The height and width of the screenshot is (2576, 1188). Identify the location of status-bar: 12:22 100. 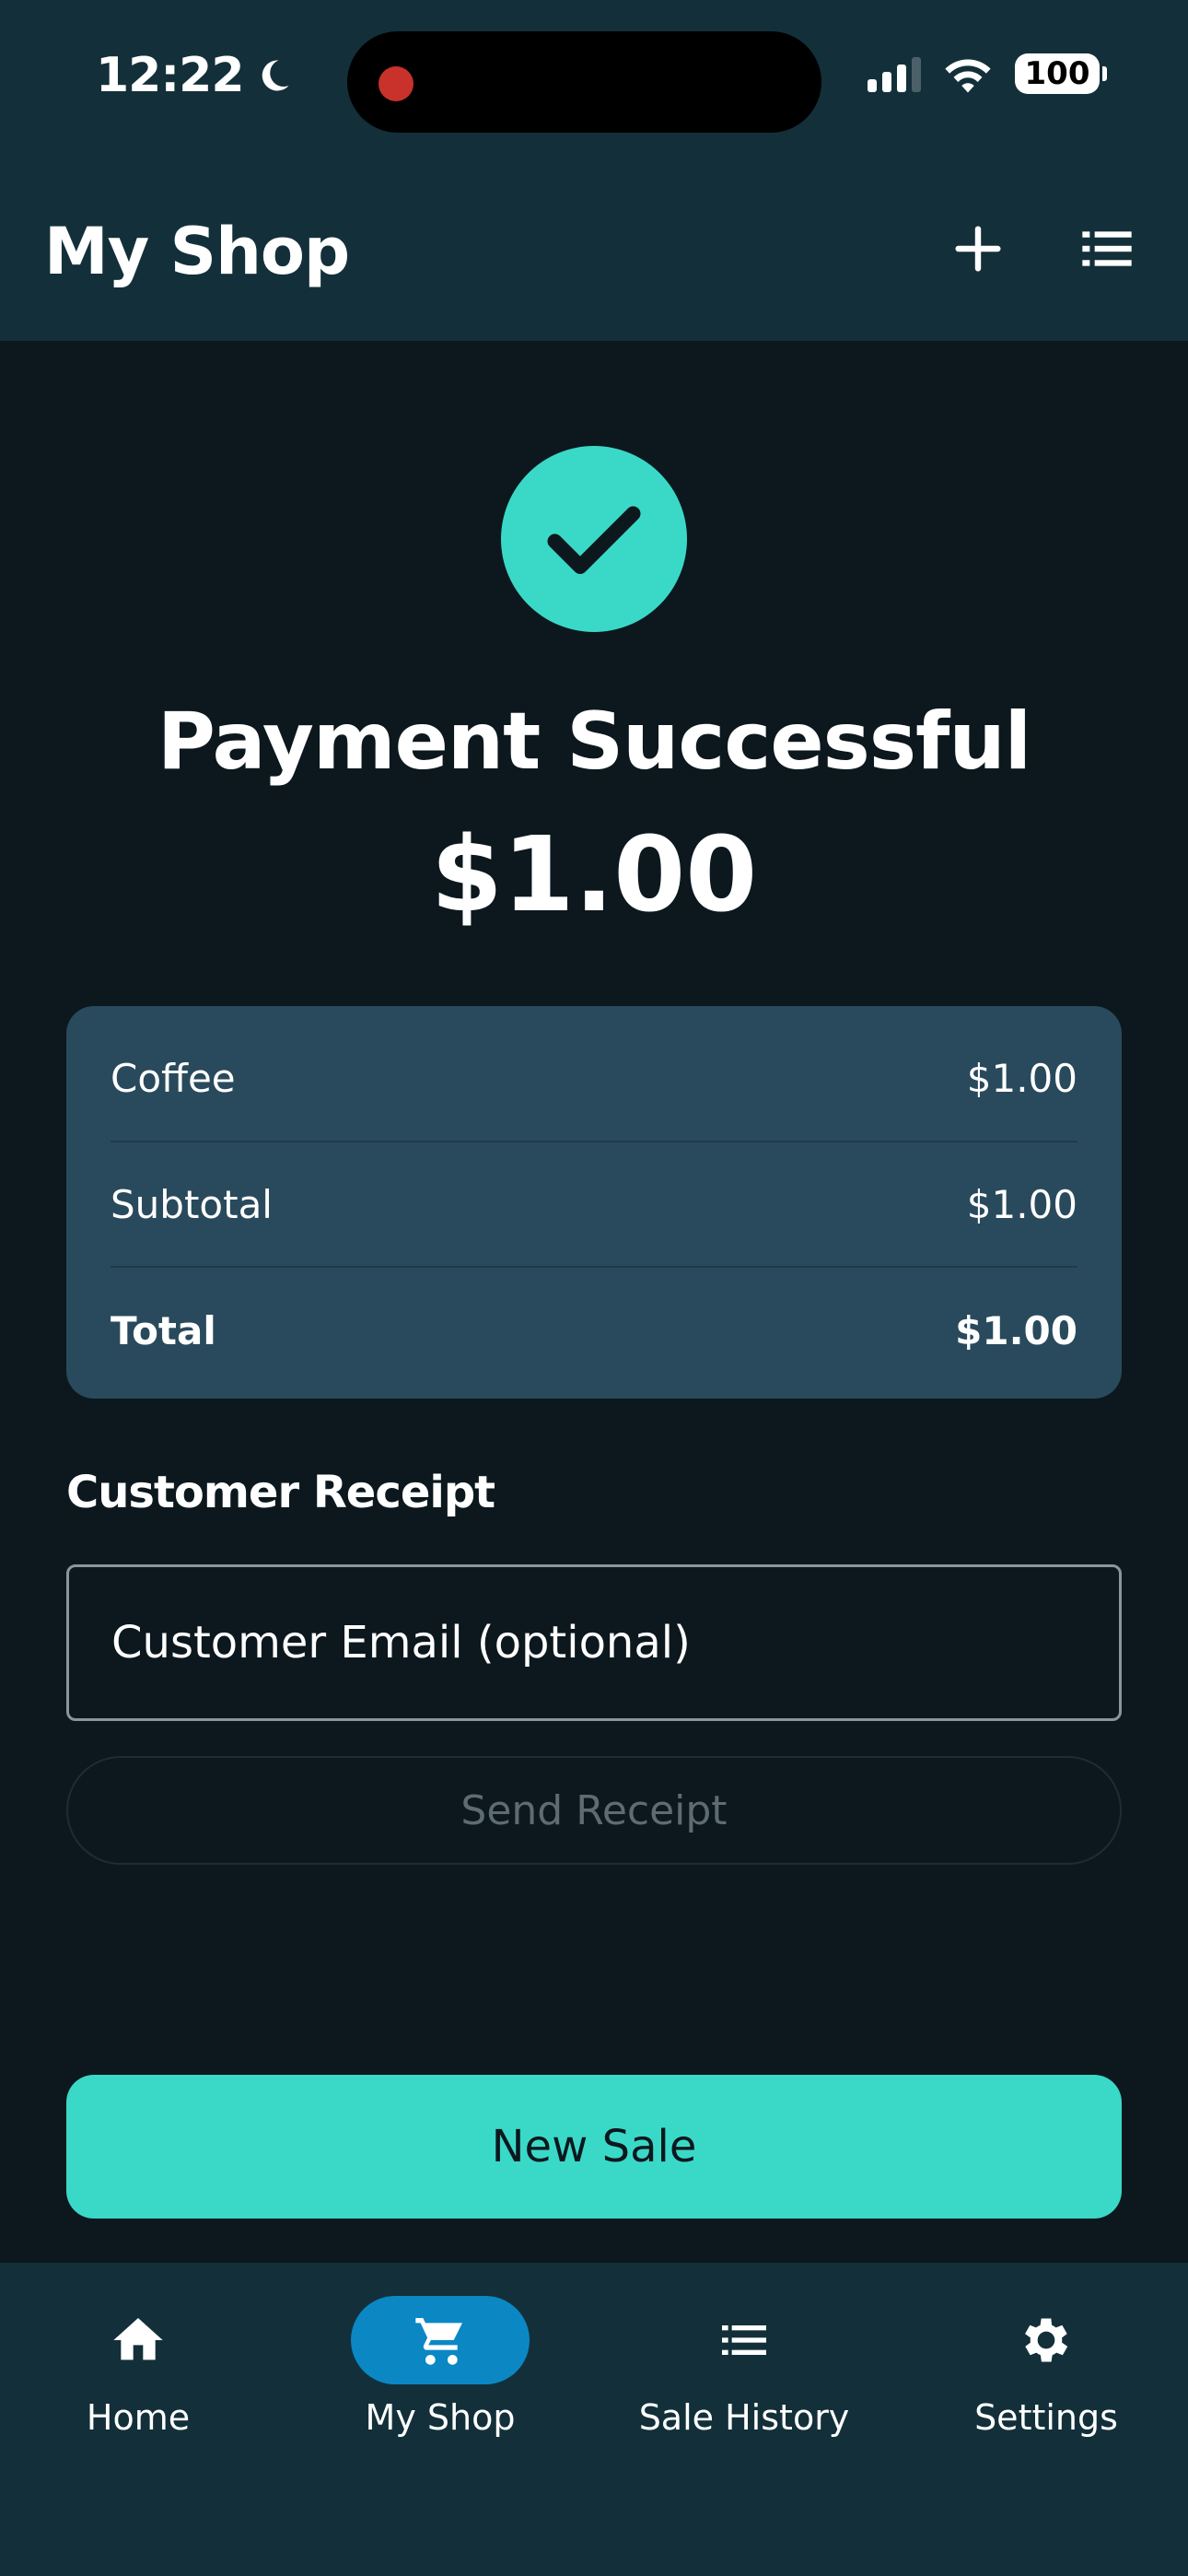
(594, 83).